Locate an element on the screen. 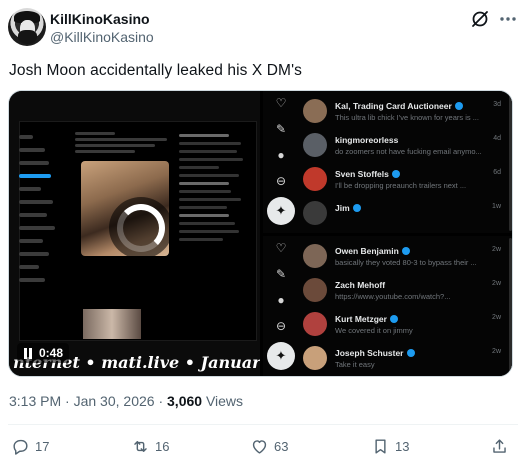  dm-sender-name: Joseph Schuster is located at coordinates (375, 353).